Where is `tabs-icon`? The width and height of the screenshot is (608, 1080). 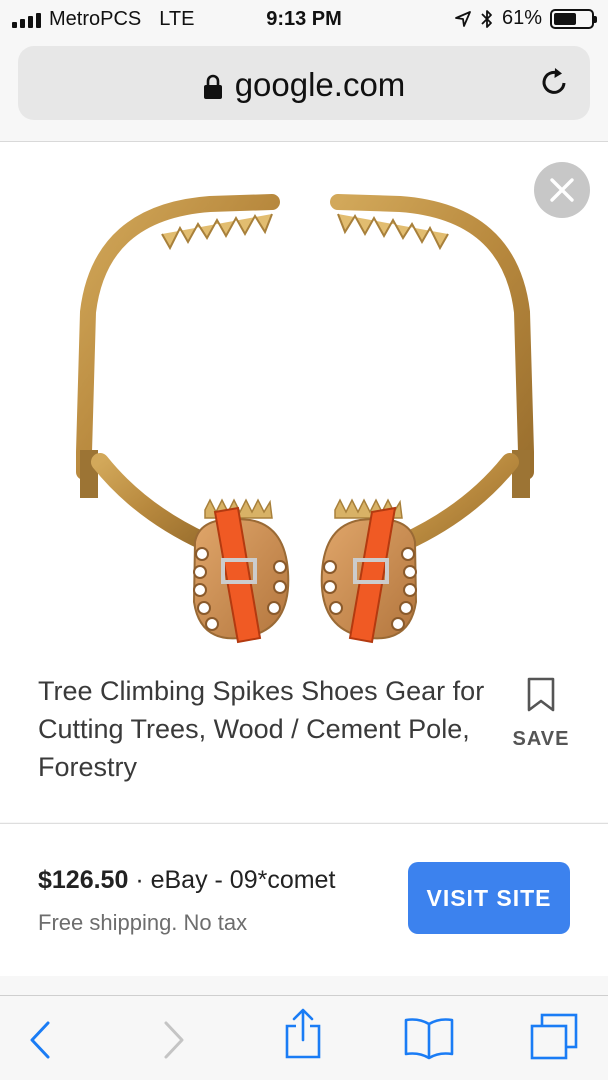 tabs-icon is located at coordinates (554, 1037).